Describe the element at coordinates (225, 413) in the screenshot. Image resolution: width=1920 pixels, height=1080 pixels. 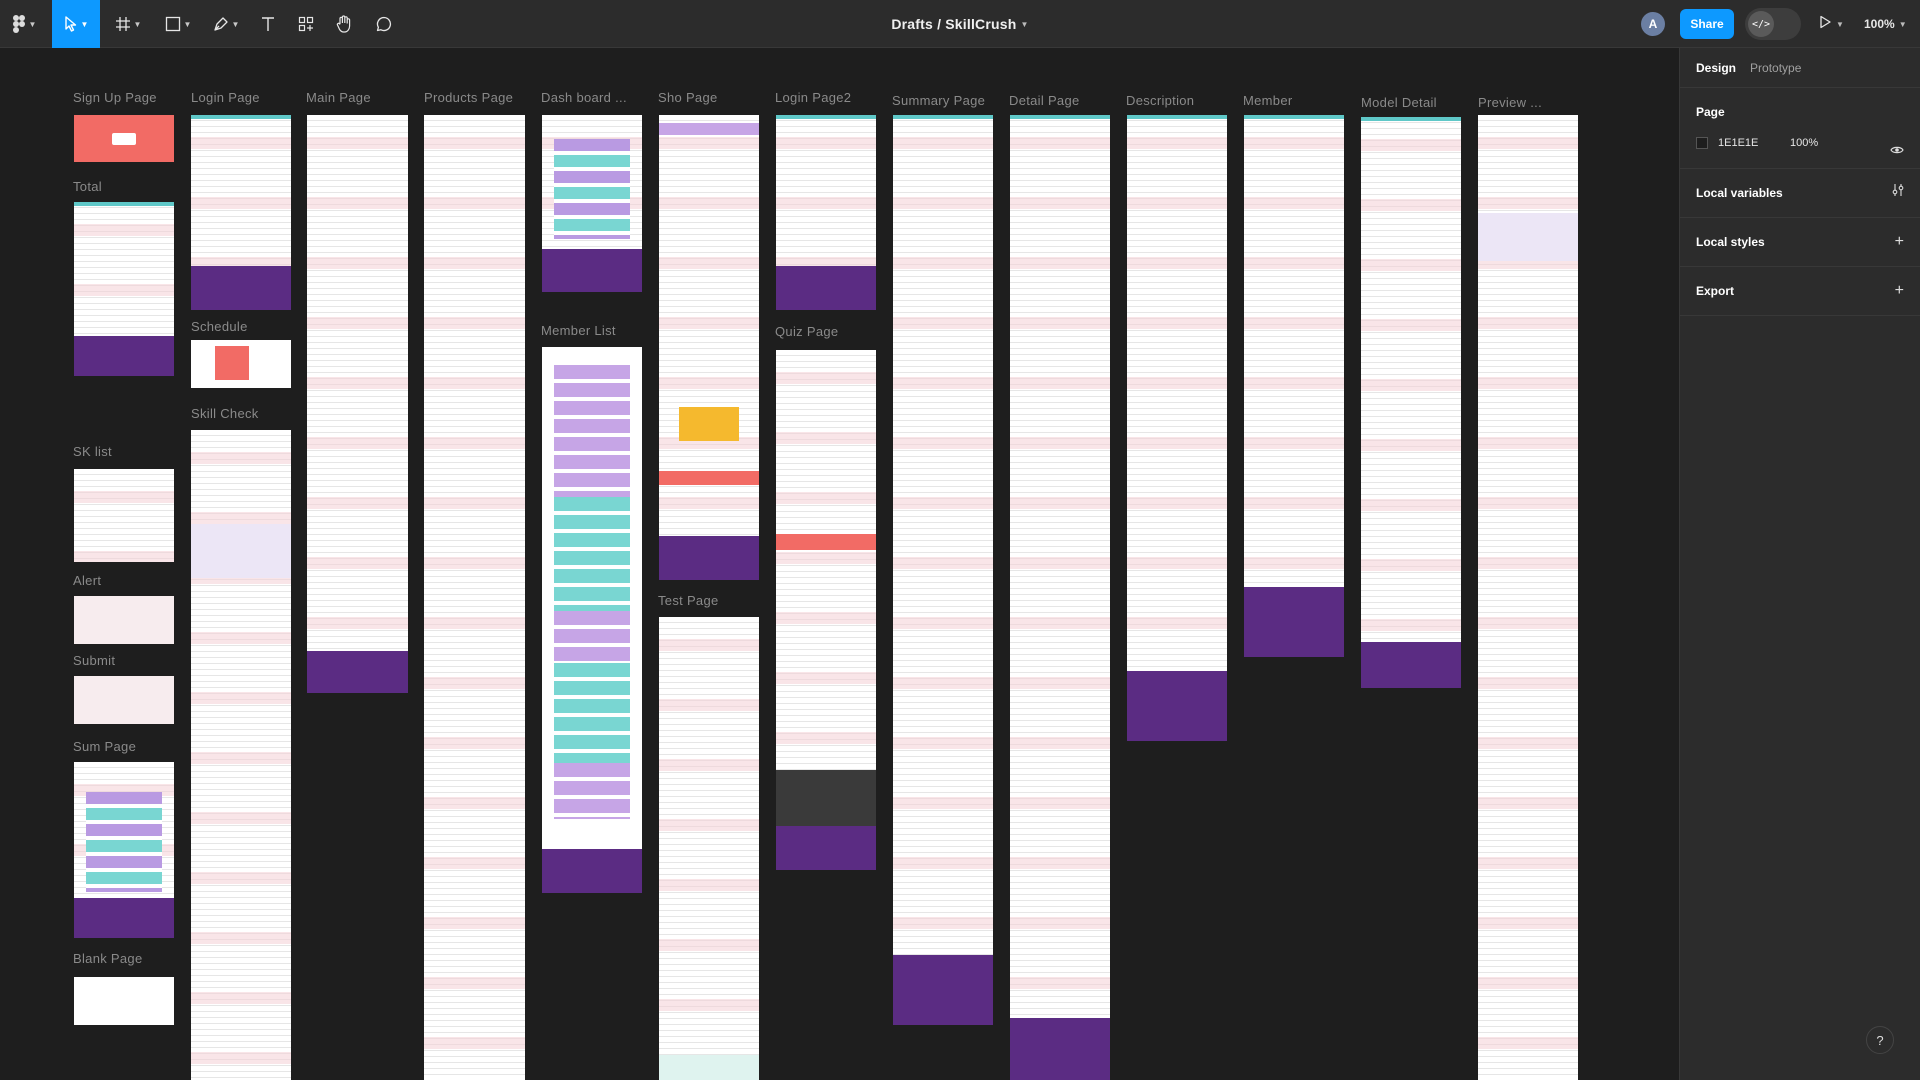
I see `frame-label-skill-check: Skill Check` at that location.